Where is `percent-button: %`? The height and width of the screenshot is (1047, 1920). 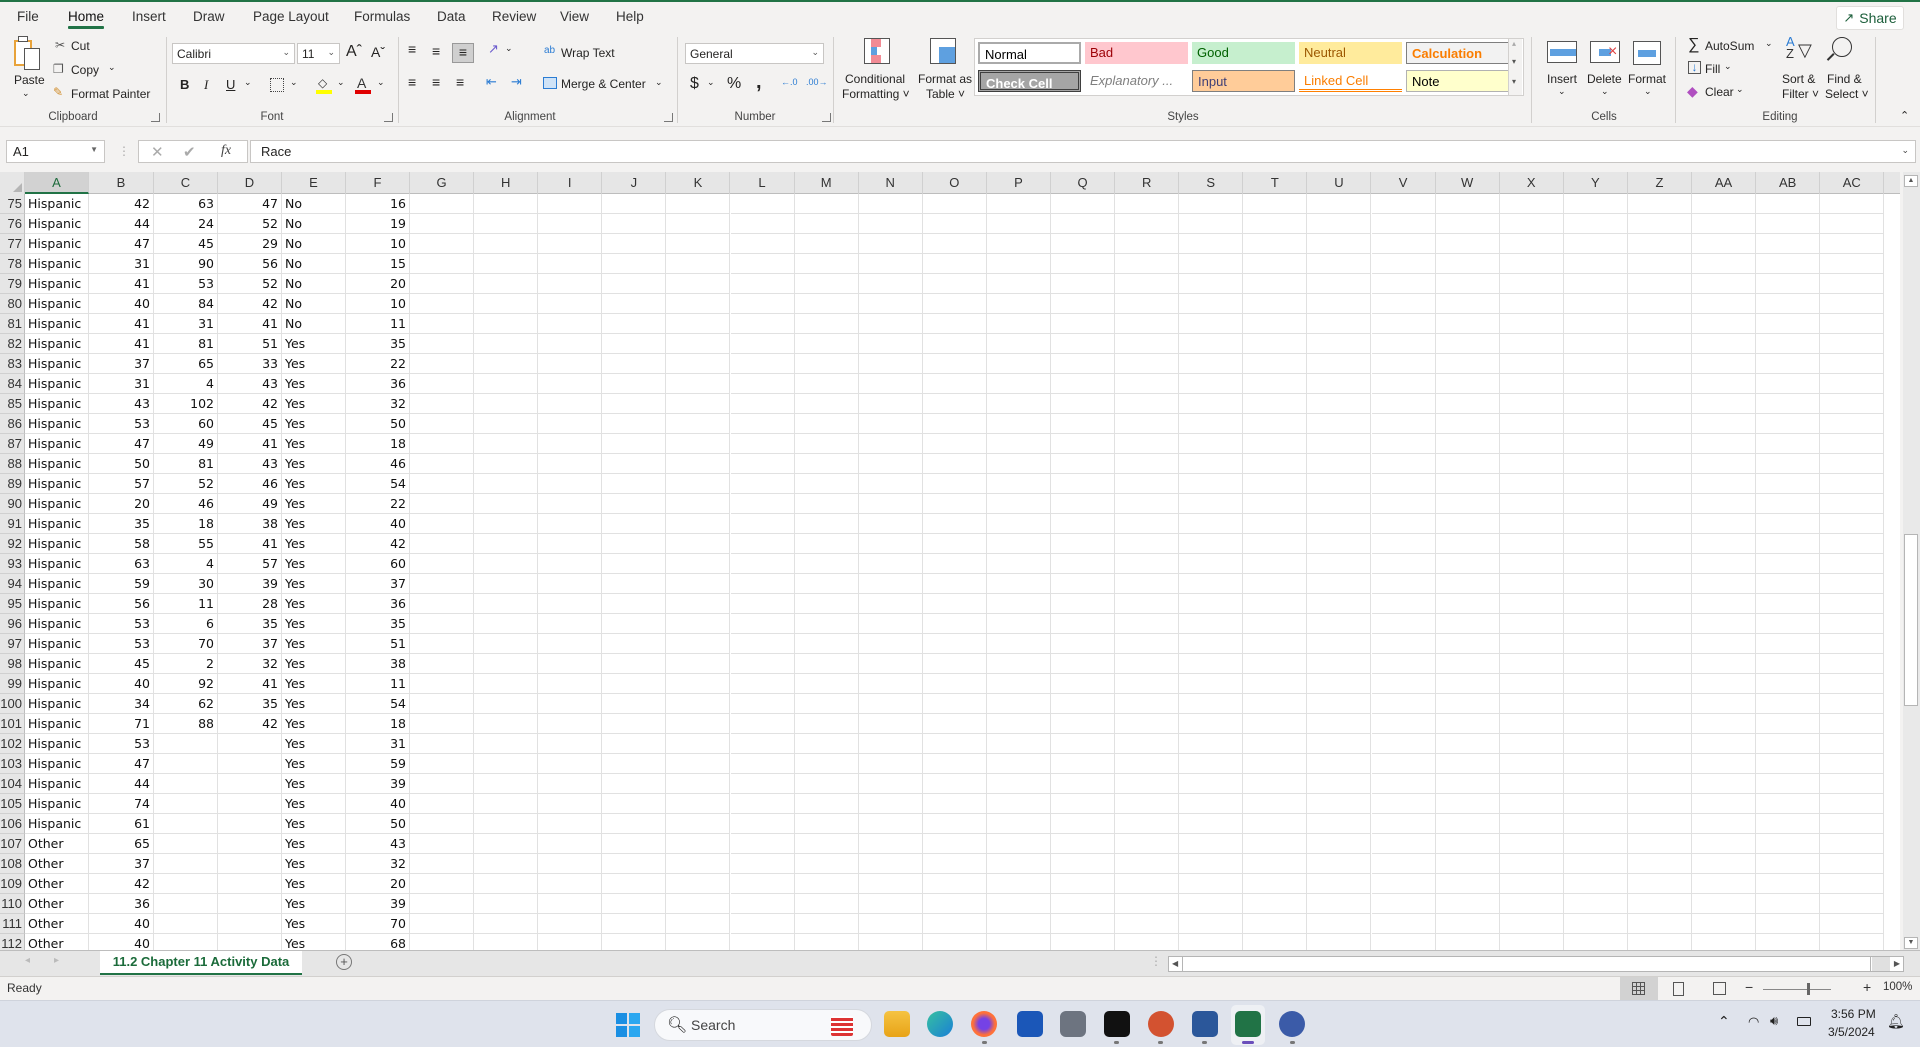
percent-button: % is located at coordinates (734, 84).